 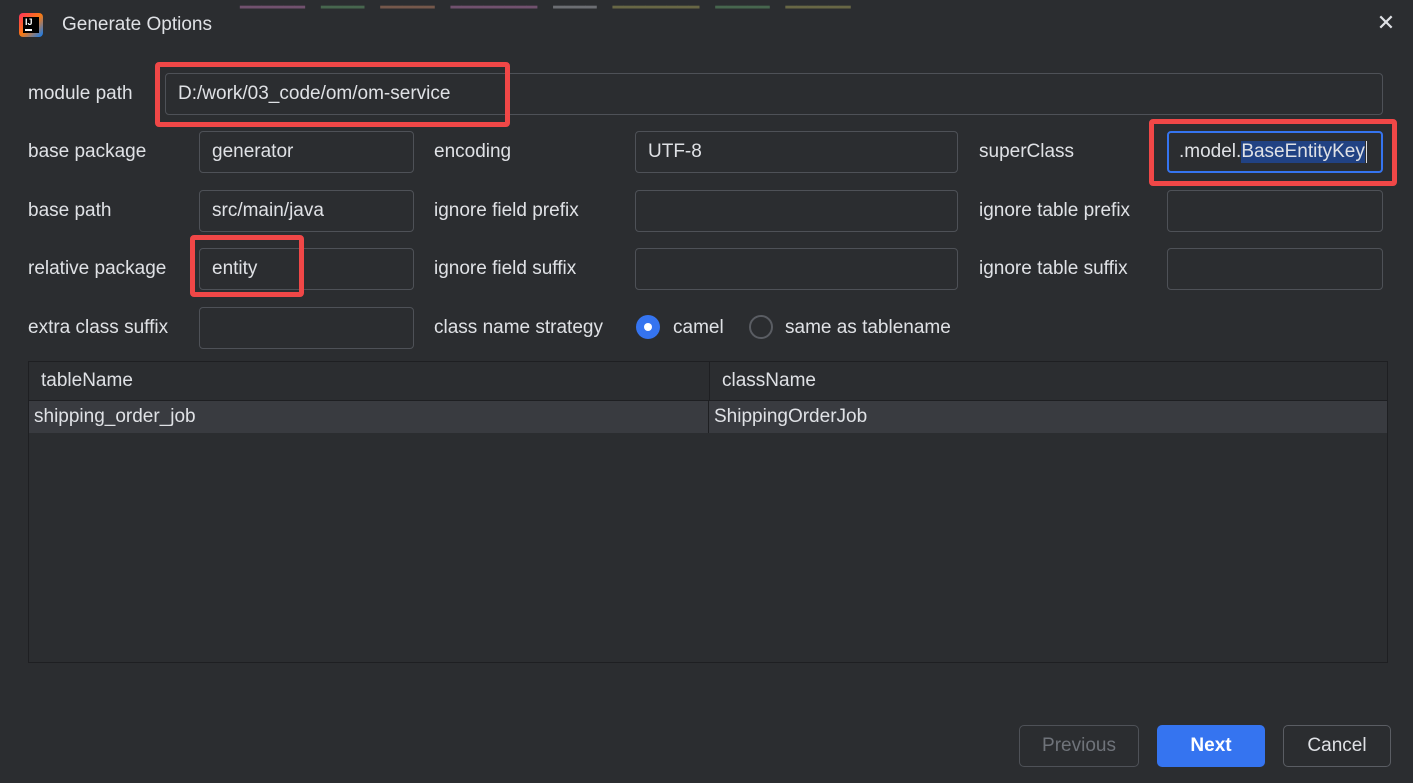 I want to click on superclass-value-prefix: .model., so click(x=1210, y=151).